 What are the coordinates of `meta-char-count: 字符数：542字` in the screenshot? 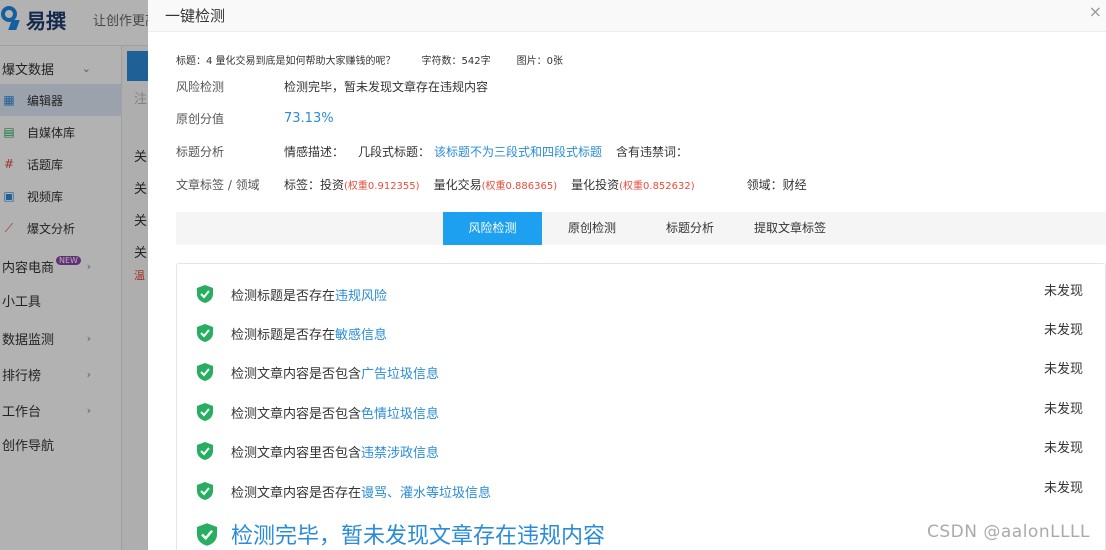 It's located at (456, 61).